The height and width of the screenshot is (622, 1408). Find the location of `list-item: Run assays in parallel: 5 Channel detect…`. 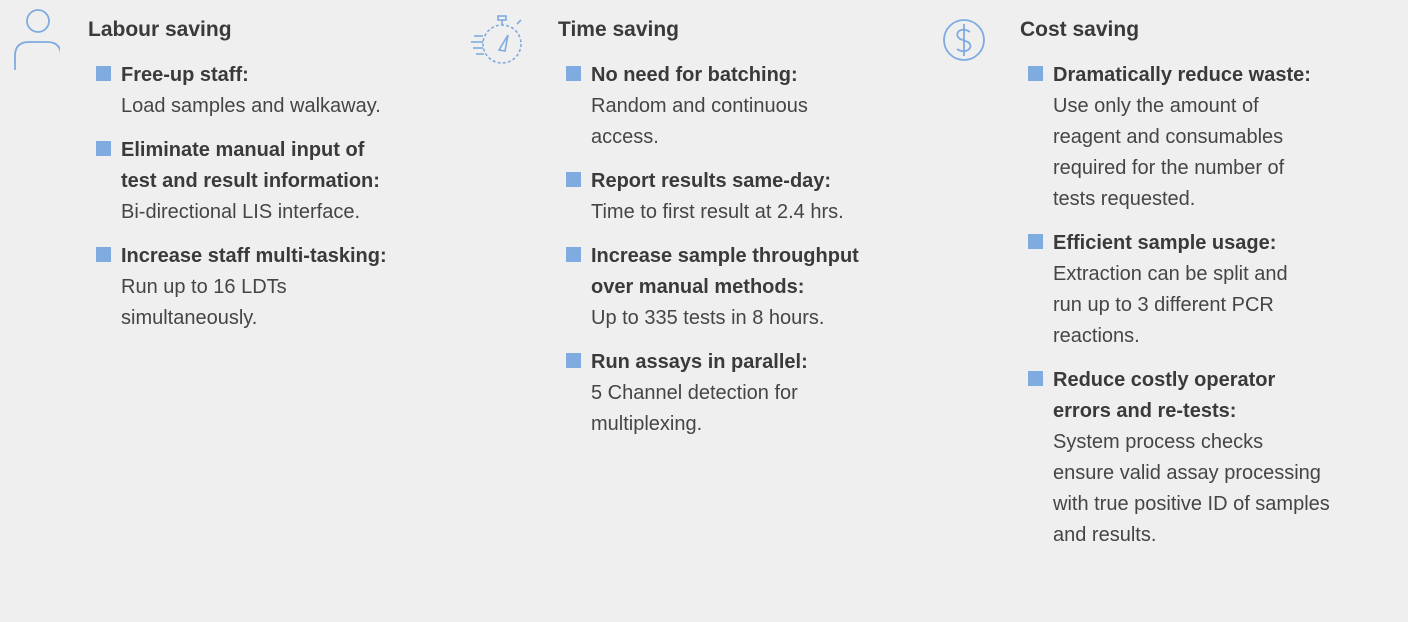

list-item: Run assays in parallel: 5 Channel detect… is located at coordinates (751, 393).